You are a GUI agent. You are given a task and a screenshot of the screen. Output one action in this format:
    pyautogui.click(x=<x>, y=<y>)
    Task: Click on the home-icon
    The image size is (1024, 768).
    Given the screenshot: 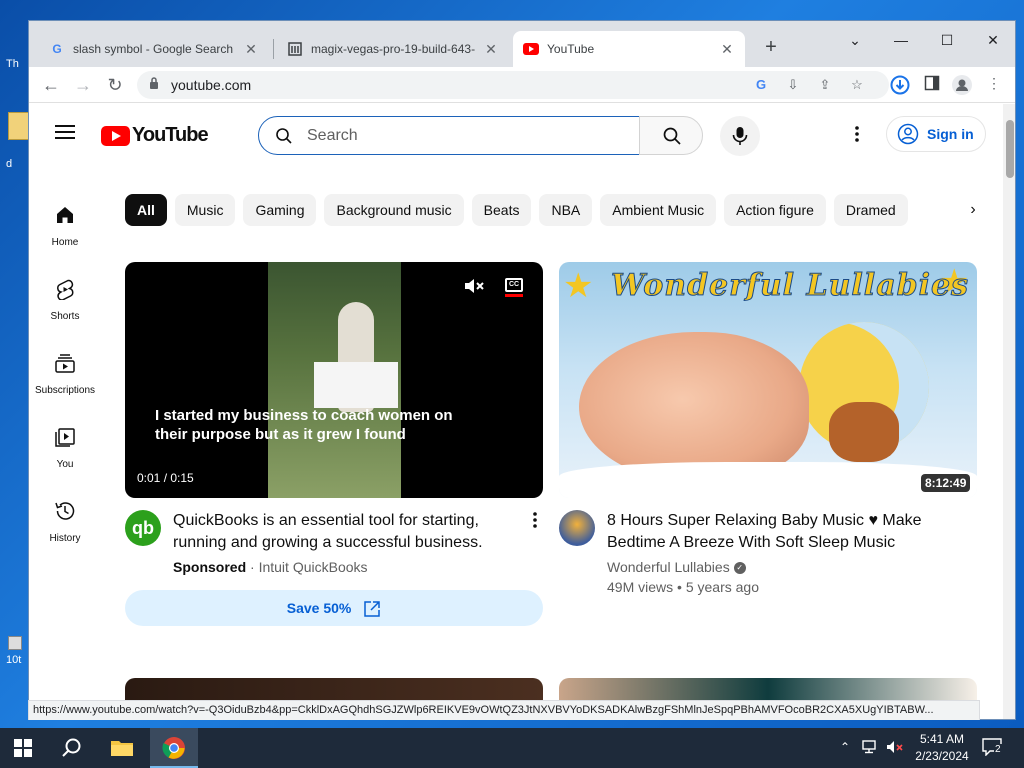 What is the action you would take?
    pyautogui.click(x=65, y=215)
    